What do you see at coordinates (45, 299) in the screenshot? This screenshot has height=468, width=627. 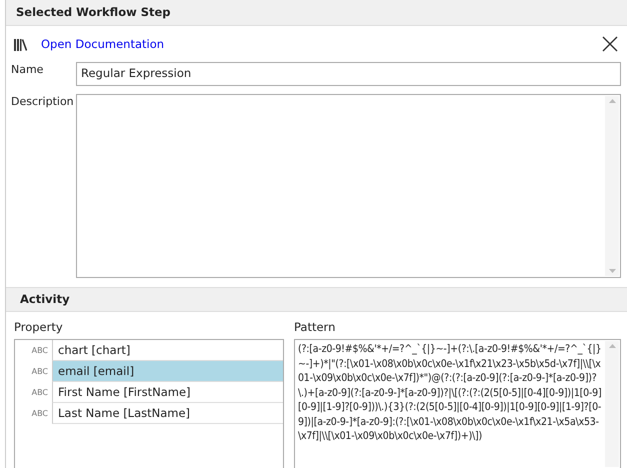 I see `section-title: Activity` at bounding box center [45, 299].